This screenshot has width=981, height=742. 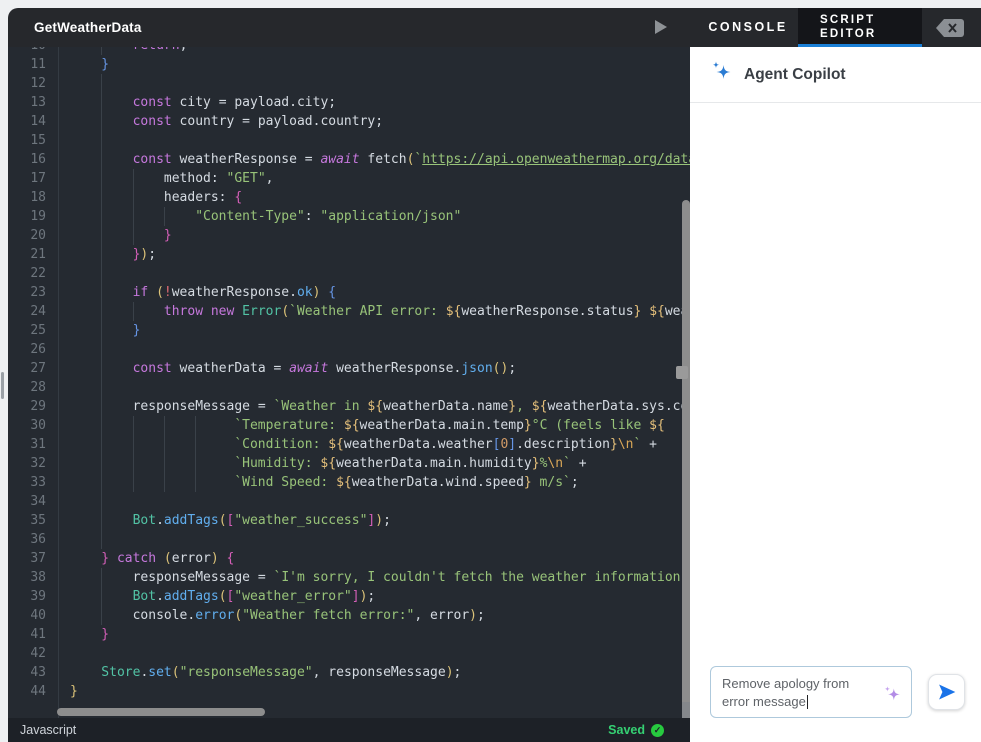 What do you see at coordinates (38, 444) in the screenshot?
I see `line-number: 31` at bounding box center [38, 444].